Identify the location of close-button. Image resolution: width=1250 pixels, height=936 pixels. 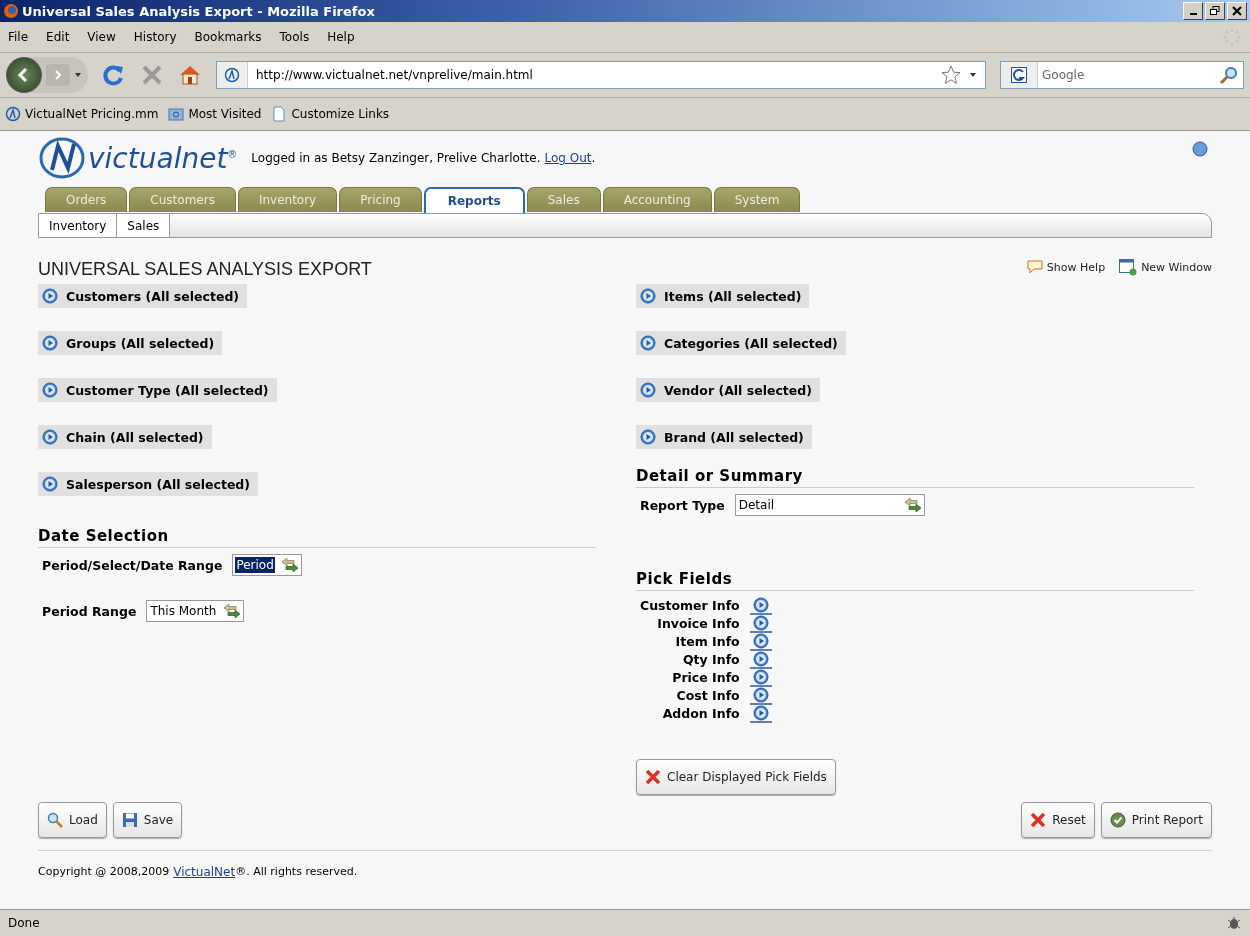
(1237, 11).